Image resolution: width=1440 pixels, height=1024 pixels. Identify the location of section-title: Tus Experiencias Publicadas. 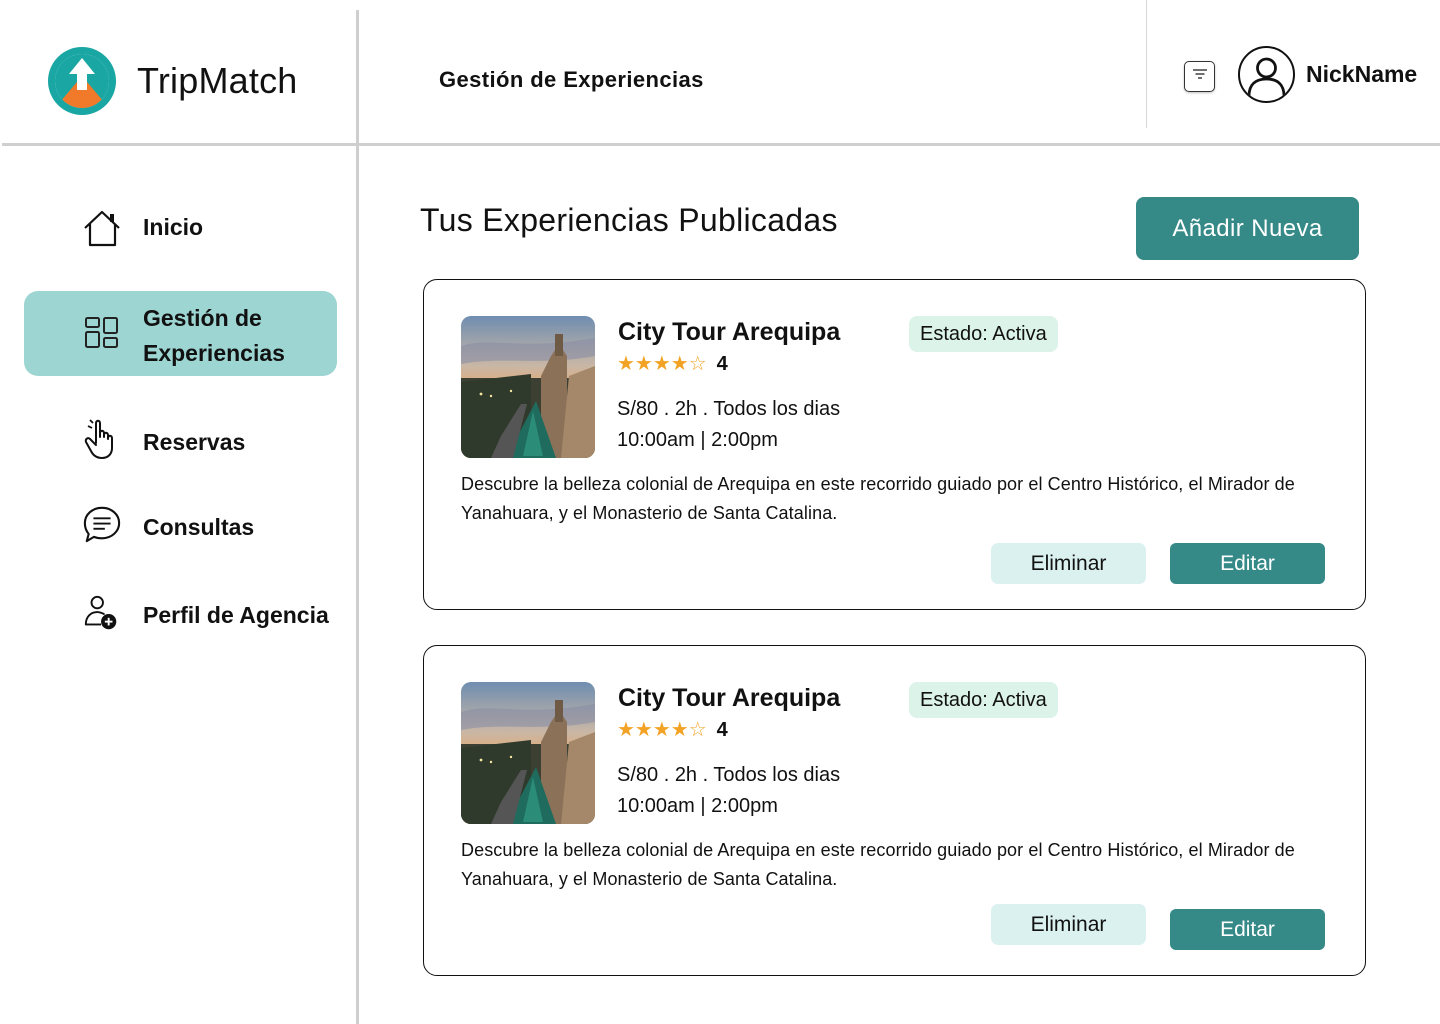
(629, 220).